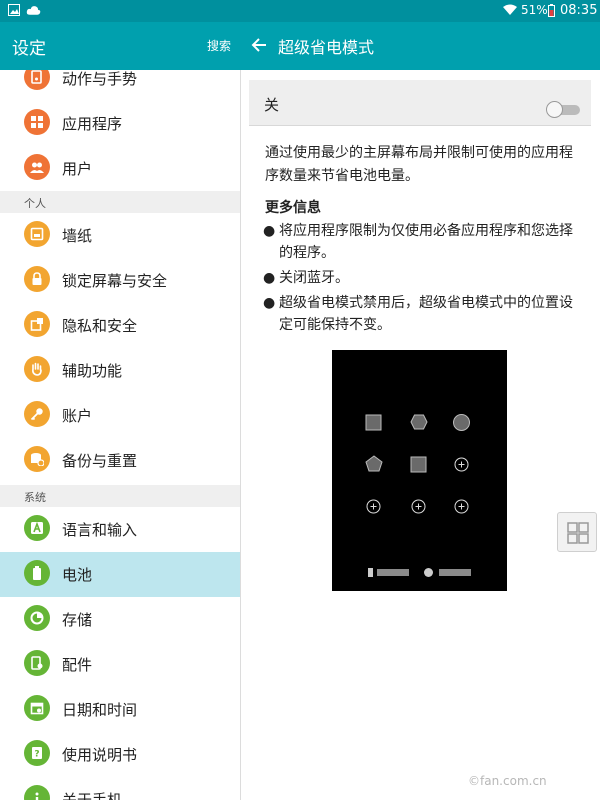  What do you see at coordinates (77, 416) in the screenshot?
I see `list-item-label: 账户` at bounding box center [77, 416].